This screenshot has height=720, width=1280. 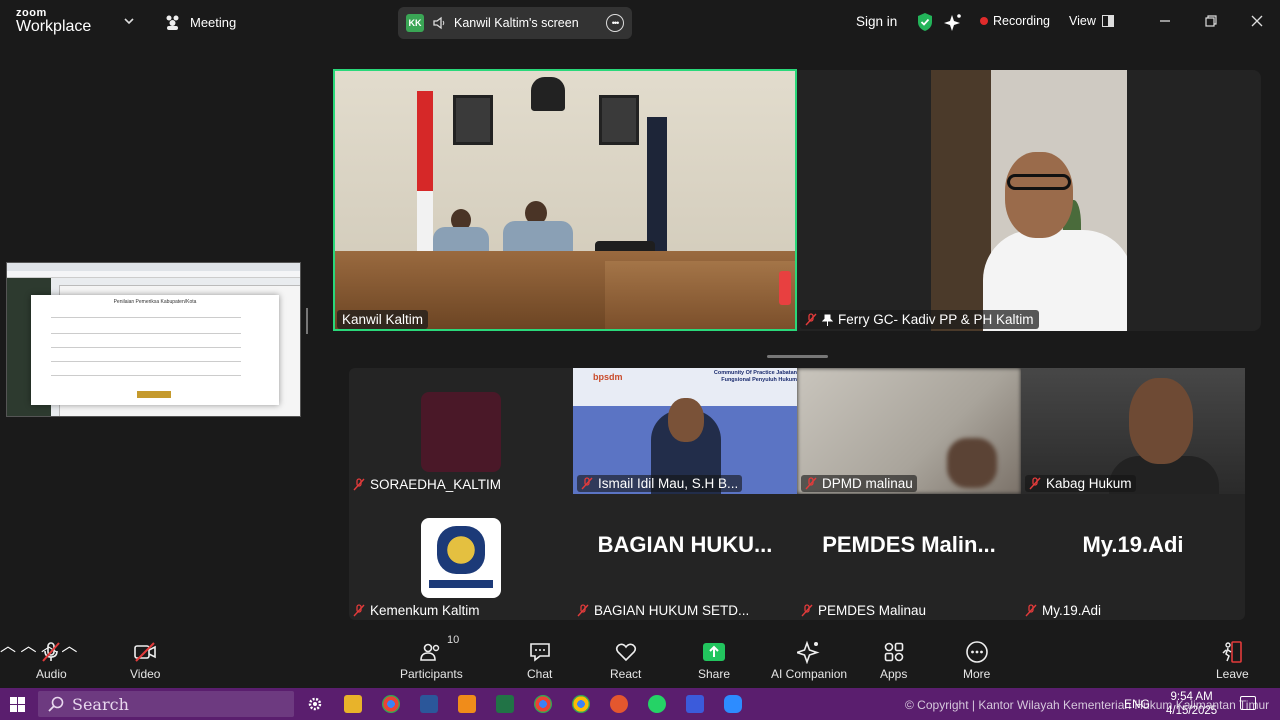 I want to click on close-icon, so click(x=1257, y=21).